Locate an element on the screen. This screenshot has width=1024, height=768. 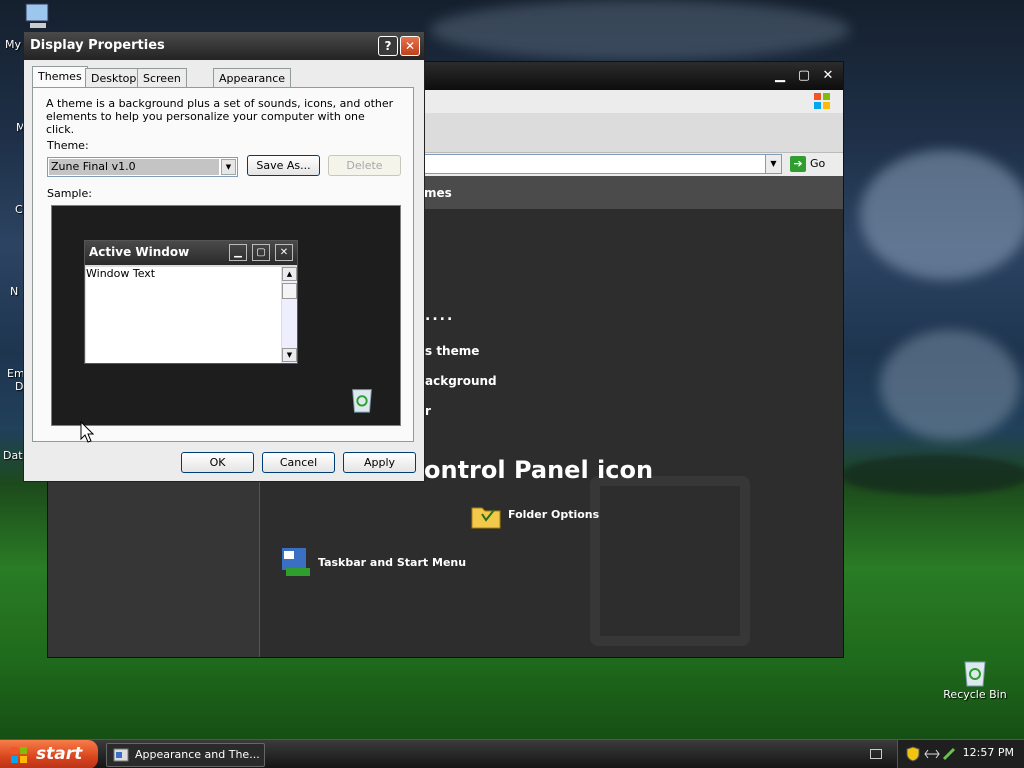
theme-sample-preview: Active Window ▁ ▢ ✕ Window Text ▲ ▼ is located at coordinates (226, 315).